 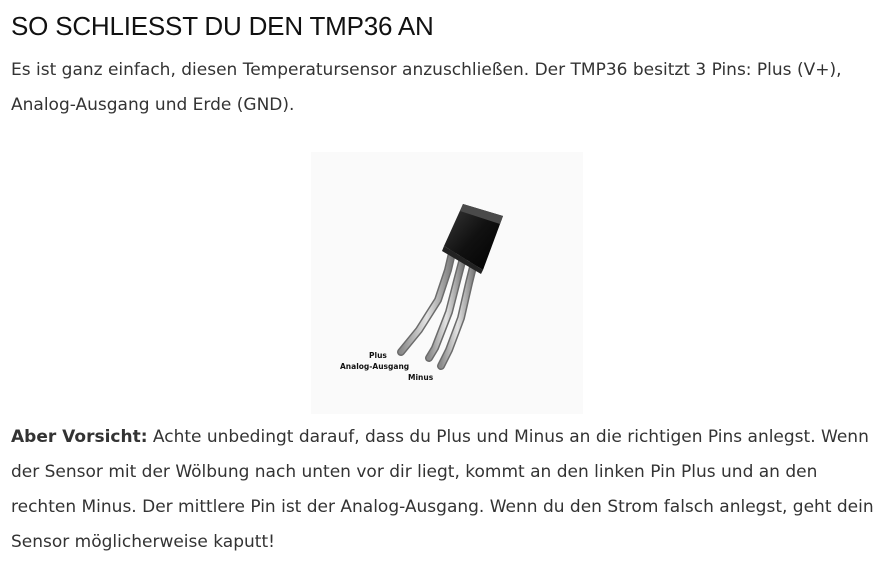 I want to click on pin-label-plus: Plus, so click(x=378, y=355).